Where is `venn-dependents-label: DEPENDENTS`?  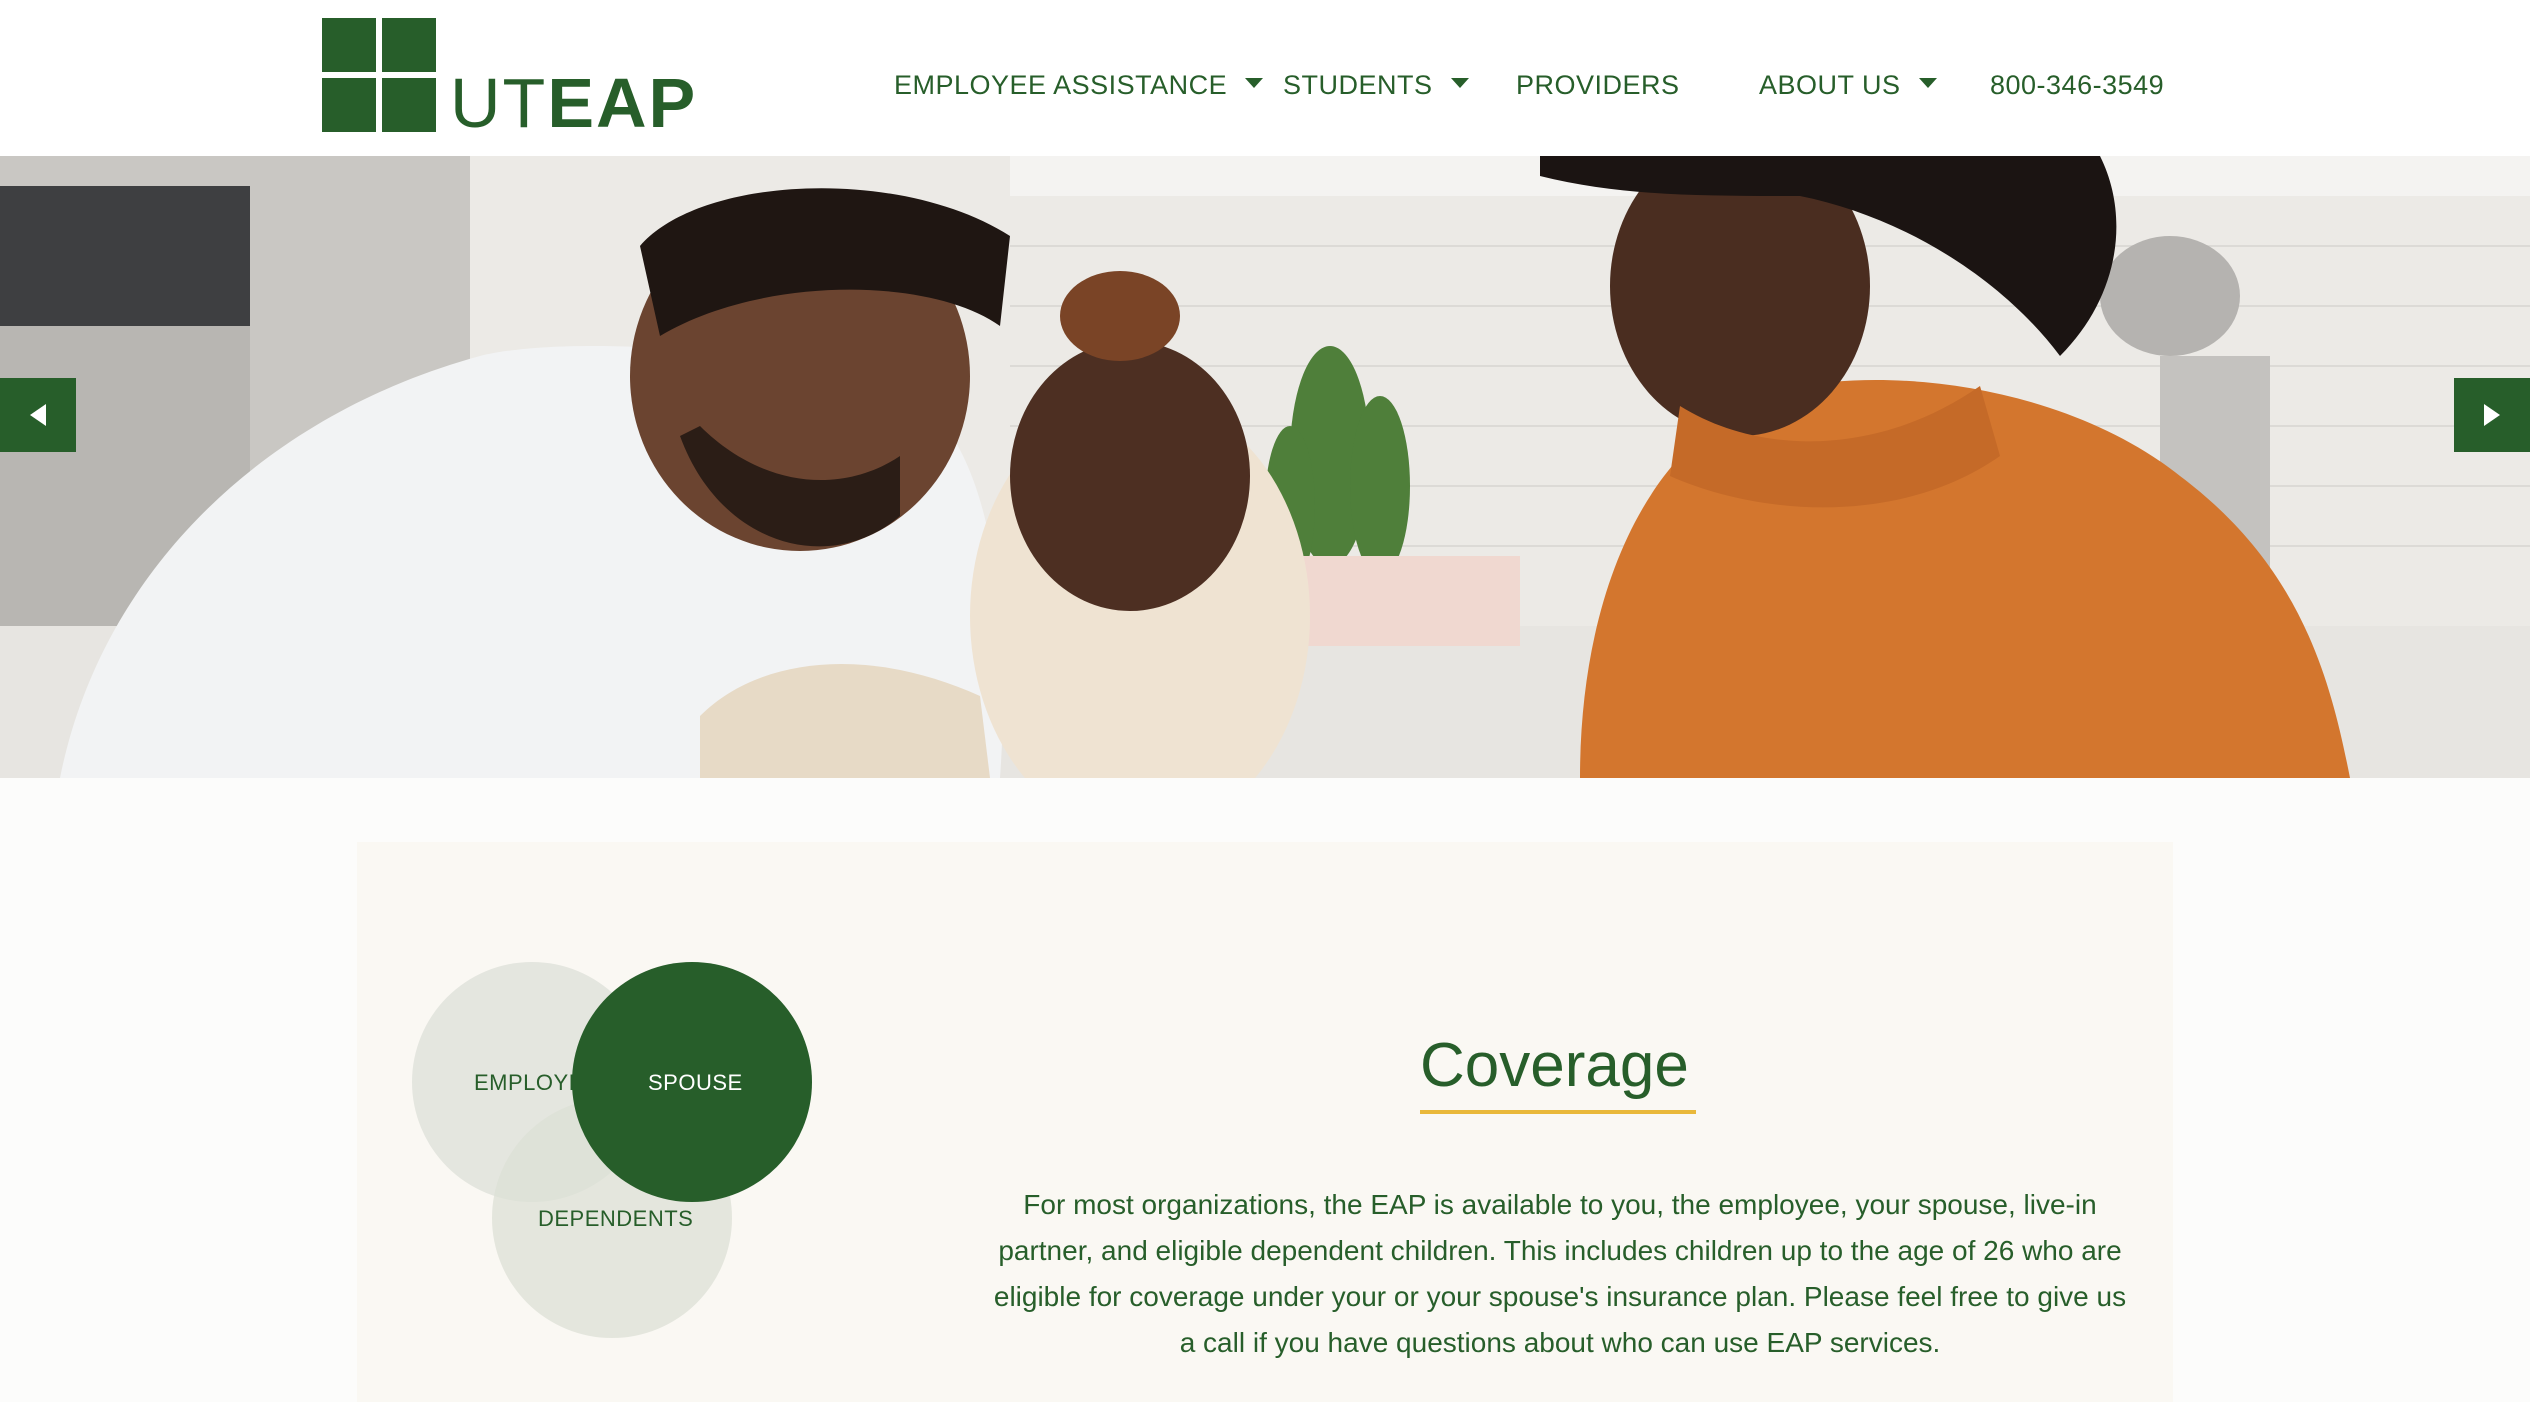
venn-dependents-label: DEPENDENTS is located at coordinates (616, 1218).